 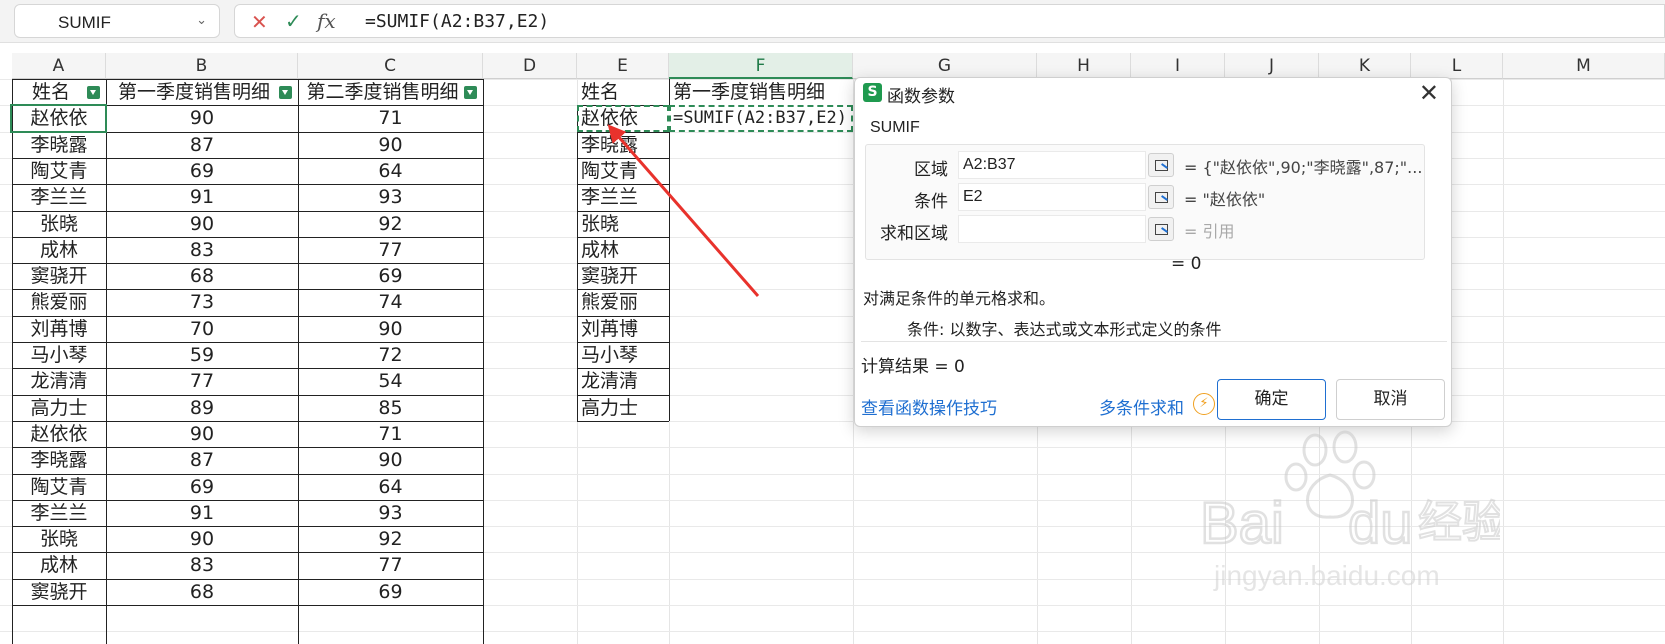 What do you see at coordinates (623, 408) in the screenshot?
I see `lookup-name-cell: 高力士` at bounding box center [623, 408].